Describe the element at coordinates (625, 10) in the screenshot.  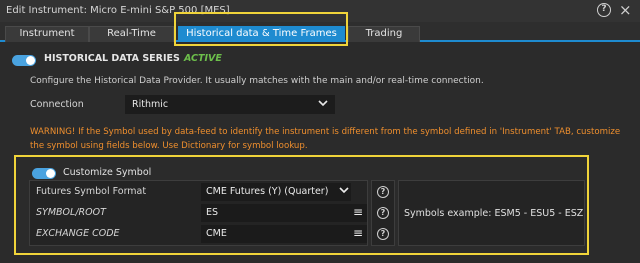
I see `close-icon: ×` at that location.